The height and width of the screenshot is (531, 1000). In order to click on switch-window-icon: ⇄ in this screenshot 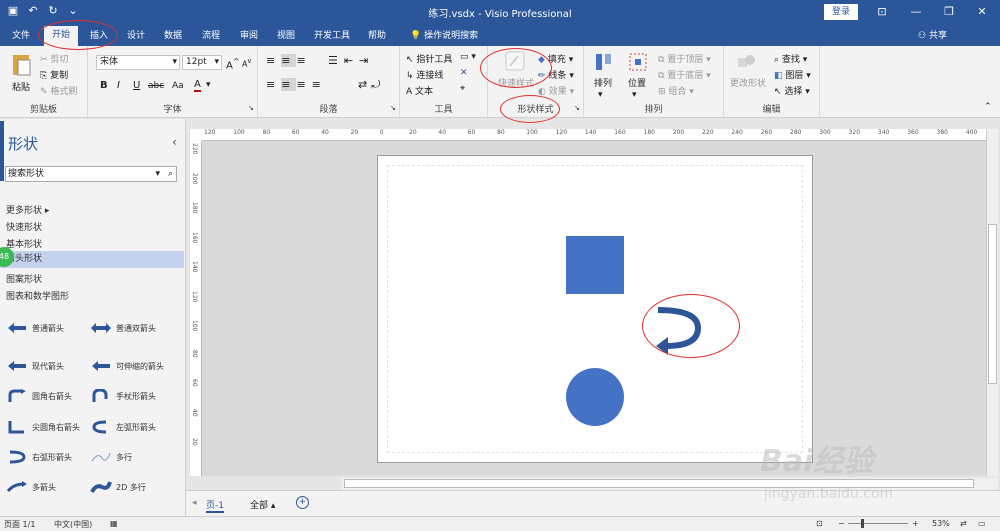, I will do `click(963, 523)`.